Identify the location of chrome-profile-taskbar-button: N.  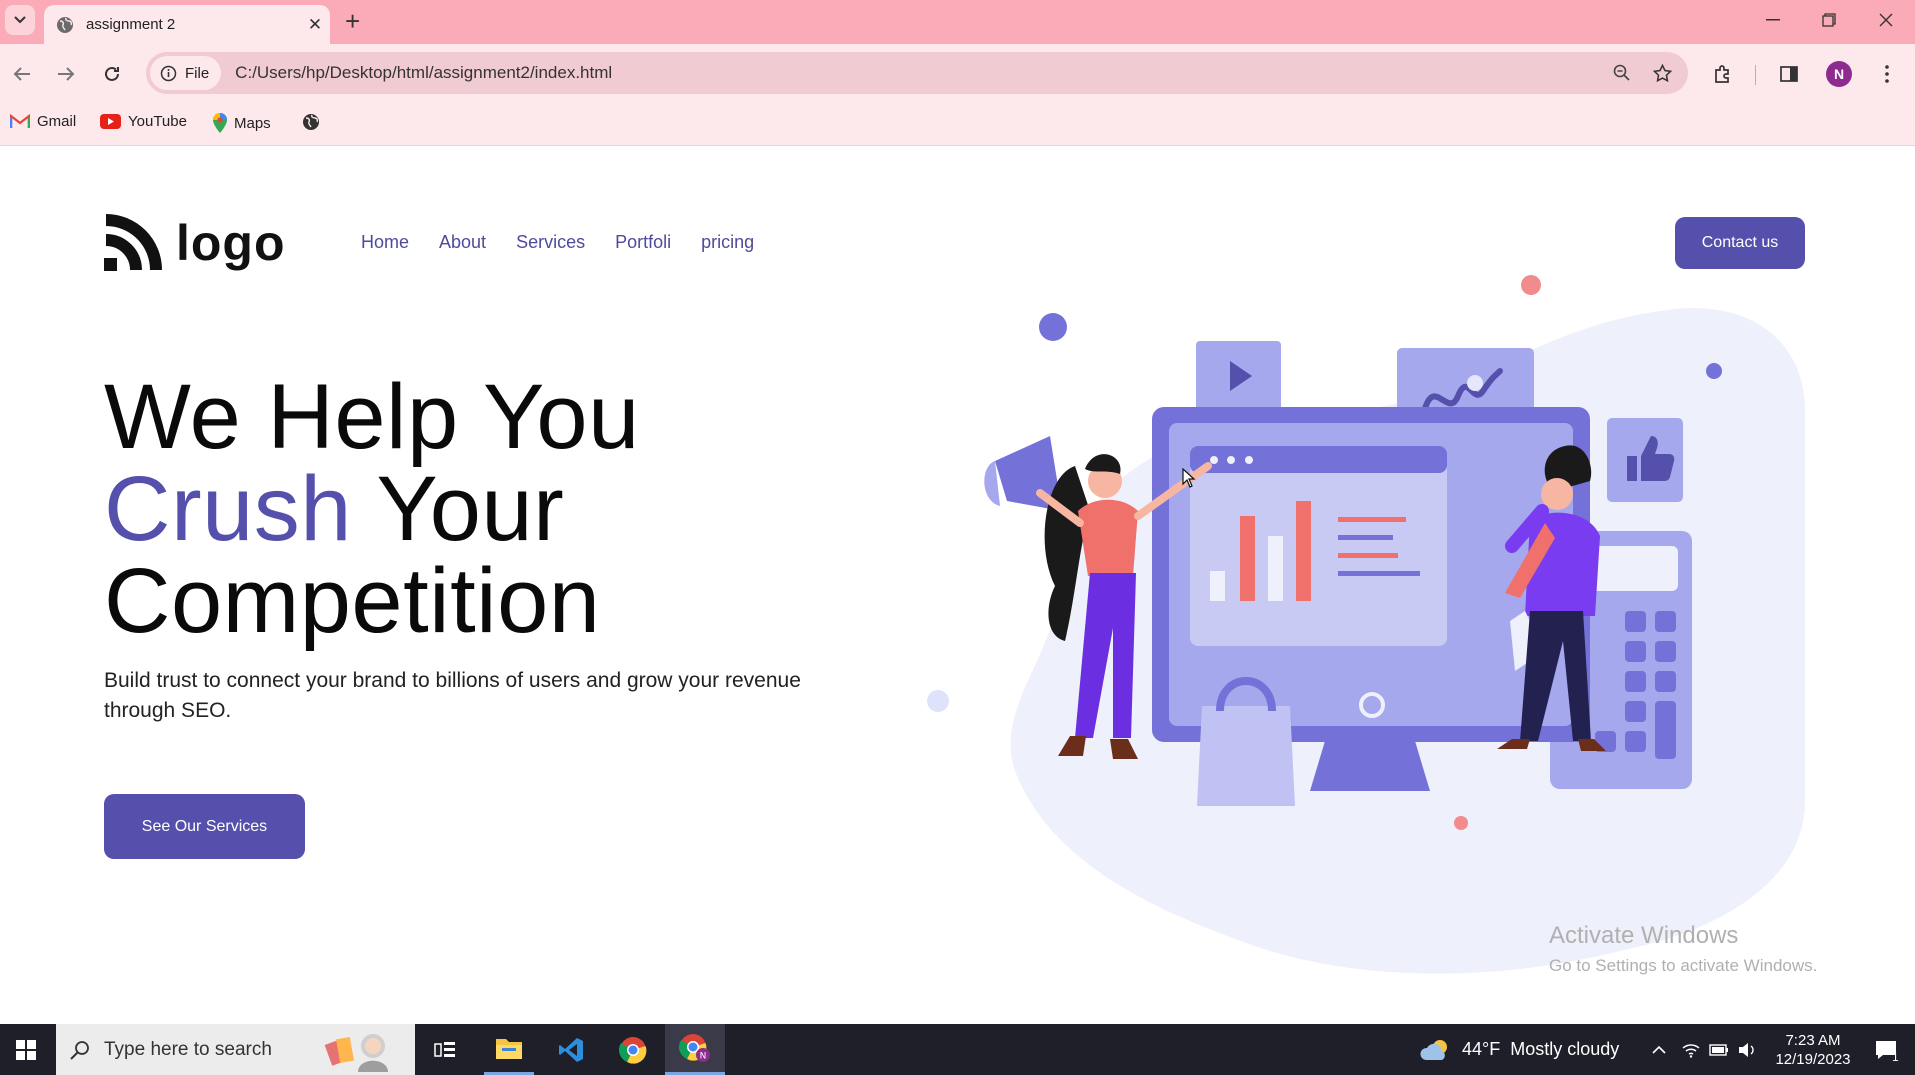
(695, 1049).